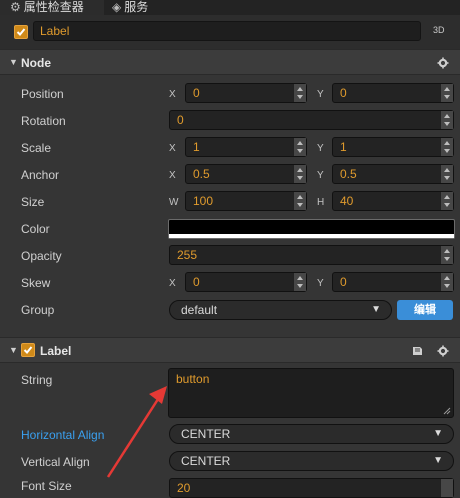  What do you see at coordinates (321, 202) in the screenshot?
I see `size-h-axis-label: H` at bounding box center [321, 202].